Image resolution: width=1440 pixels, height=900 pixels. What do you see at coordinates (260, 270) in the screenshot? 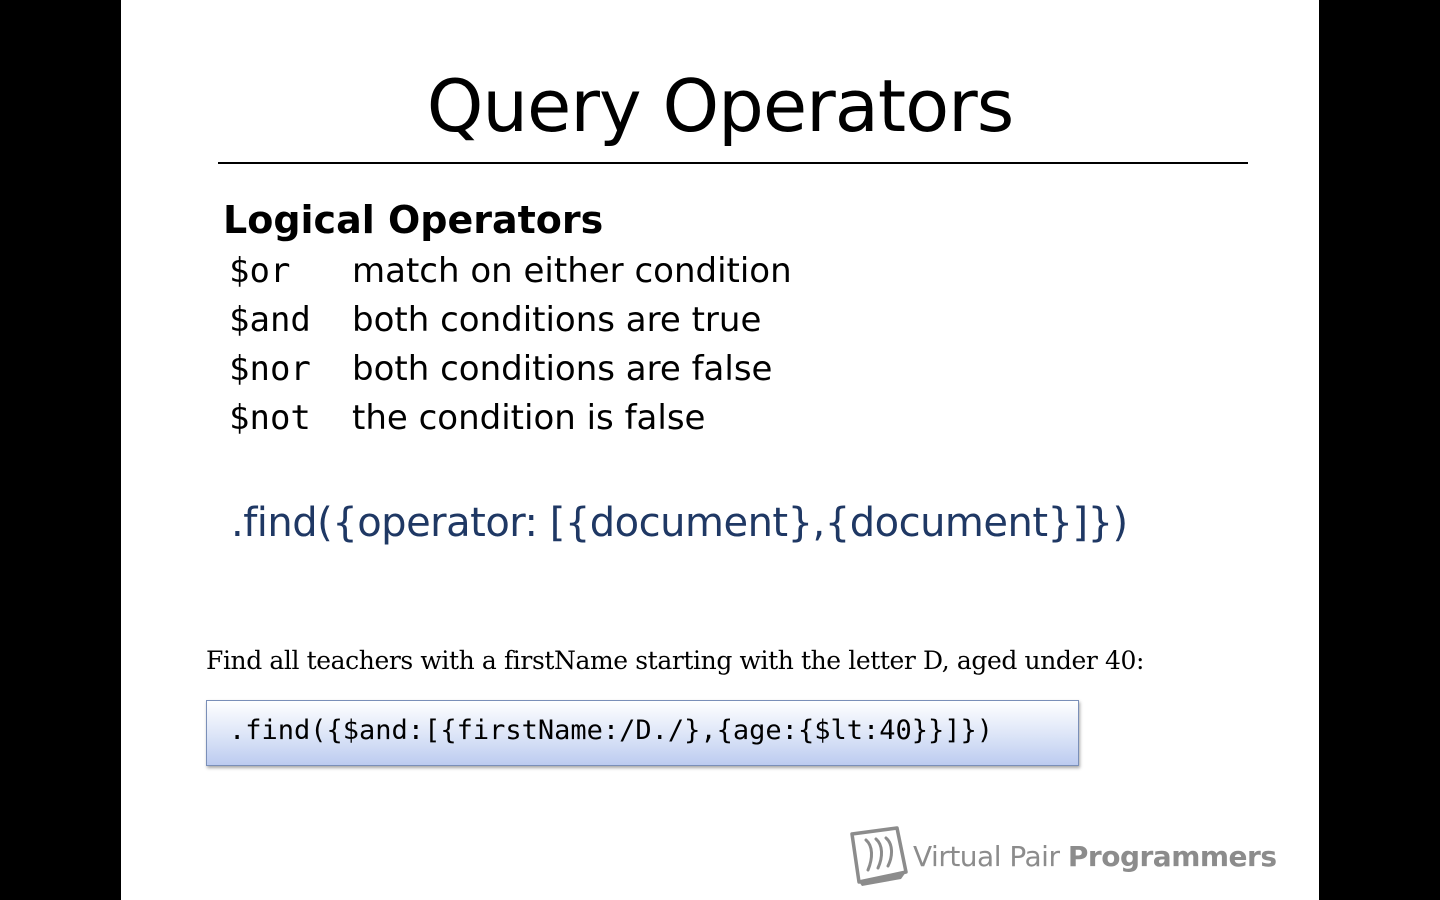
I see `operator-name: $or` at bounding box center [260, 270].